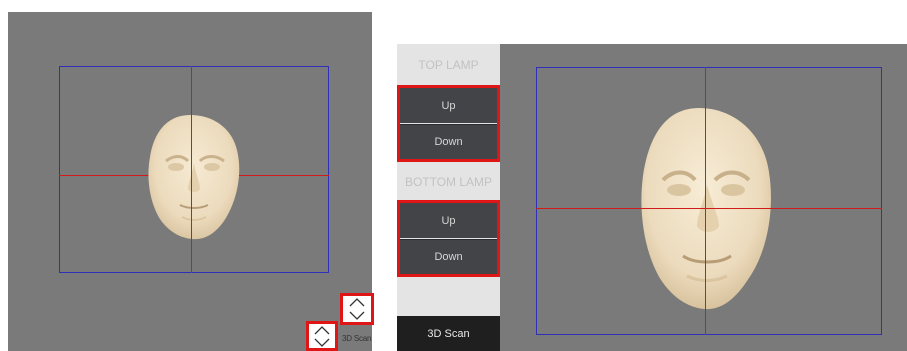 The image size is (907, 351). I want to click on top-lamp-label: TOP LAMP, so click(448, 65).